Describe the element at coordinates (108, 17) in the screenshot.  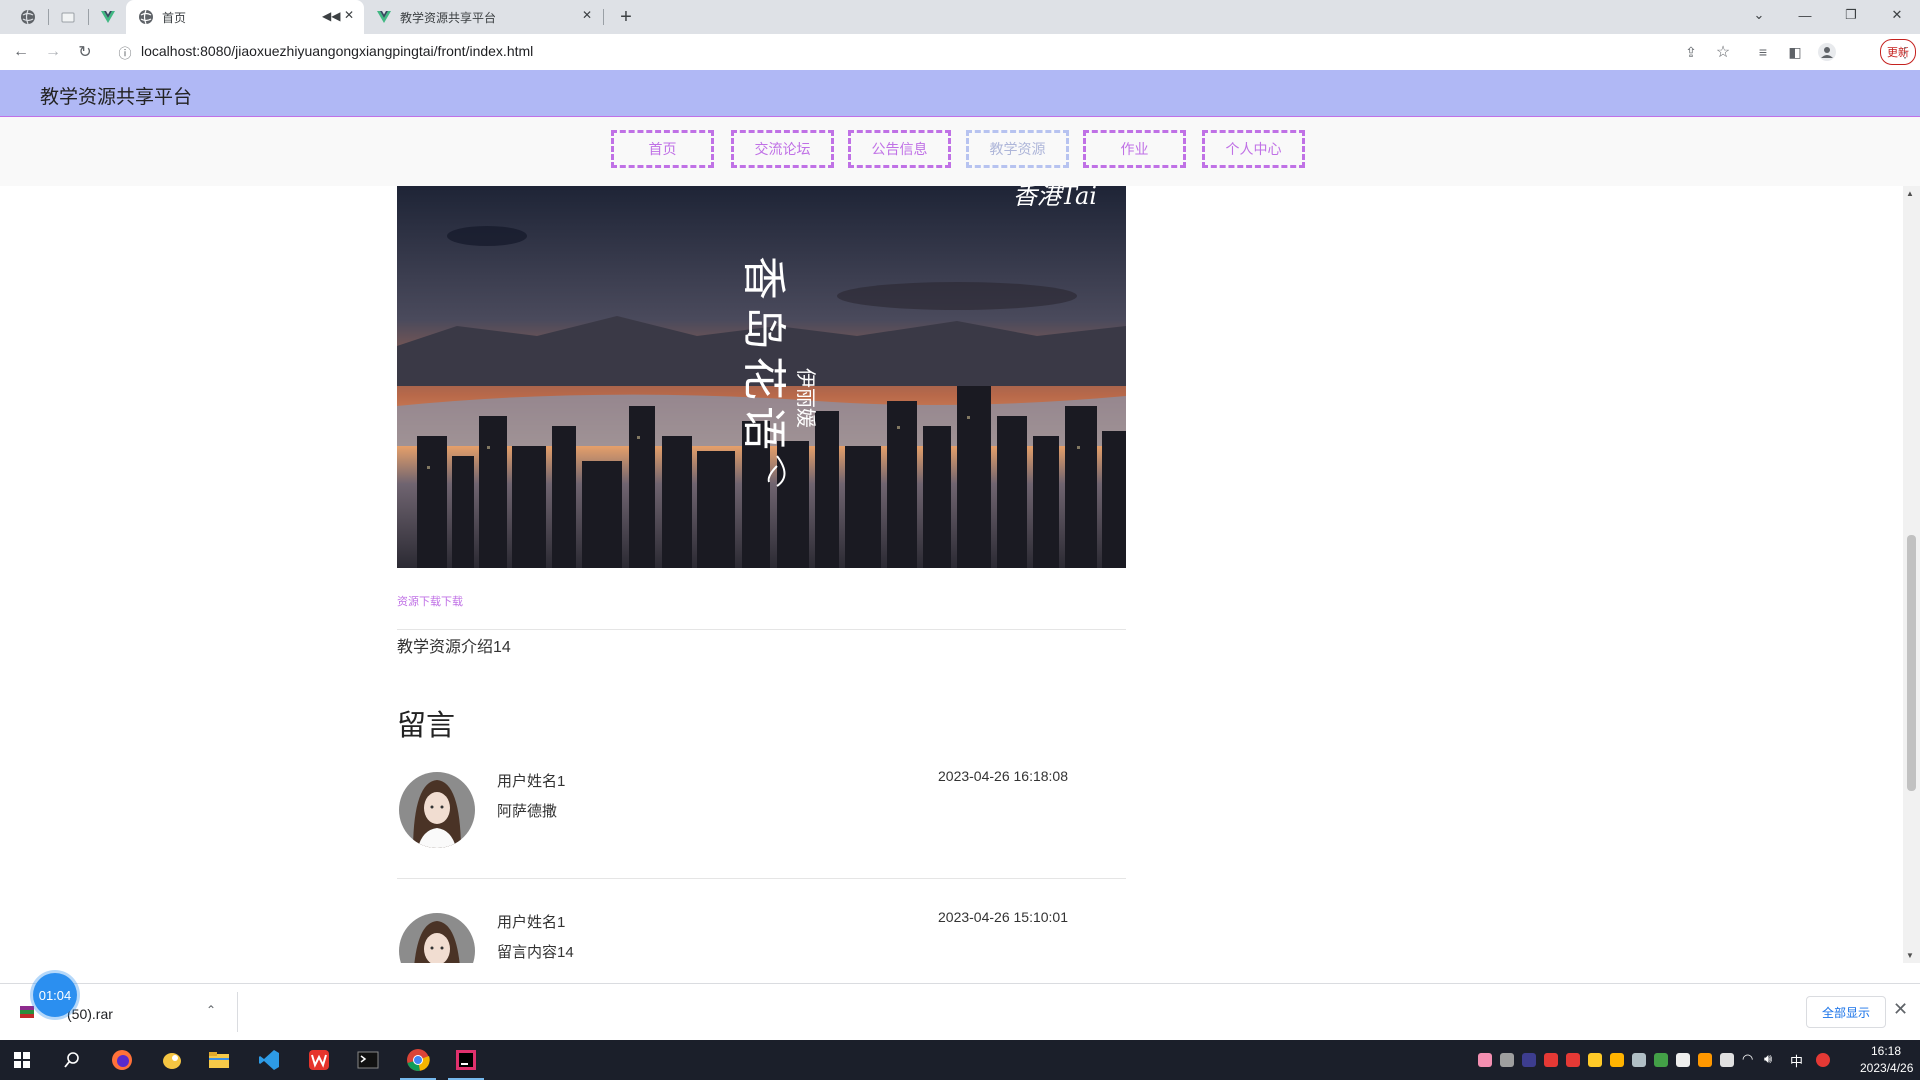
I see `pinned-tab-vue` at that location.